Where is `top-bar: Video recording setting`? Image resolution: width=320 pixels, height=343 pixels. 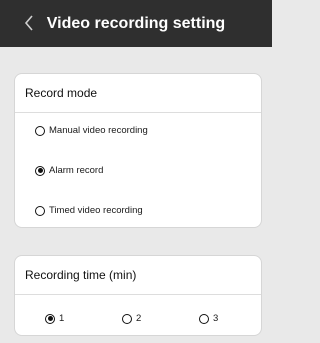
top-bar: Video recording setting is located at coordinates (136, 23).